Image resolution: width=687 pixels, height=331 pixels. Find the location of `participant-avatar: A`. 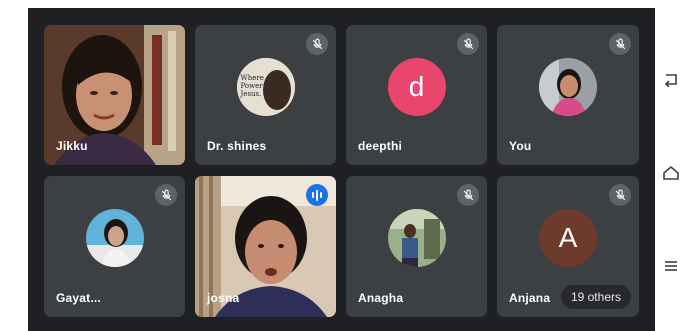

participant-avatar: A is located at coordinates (568, 238).